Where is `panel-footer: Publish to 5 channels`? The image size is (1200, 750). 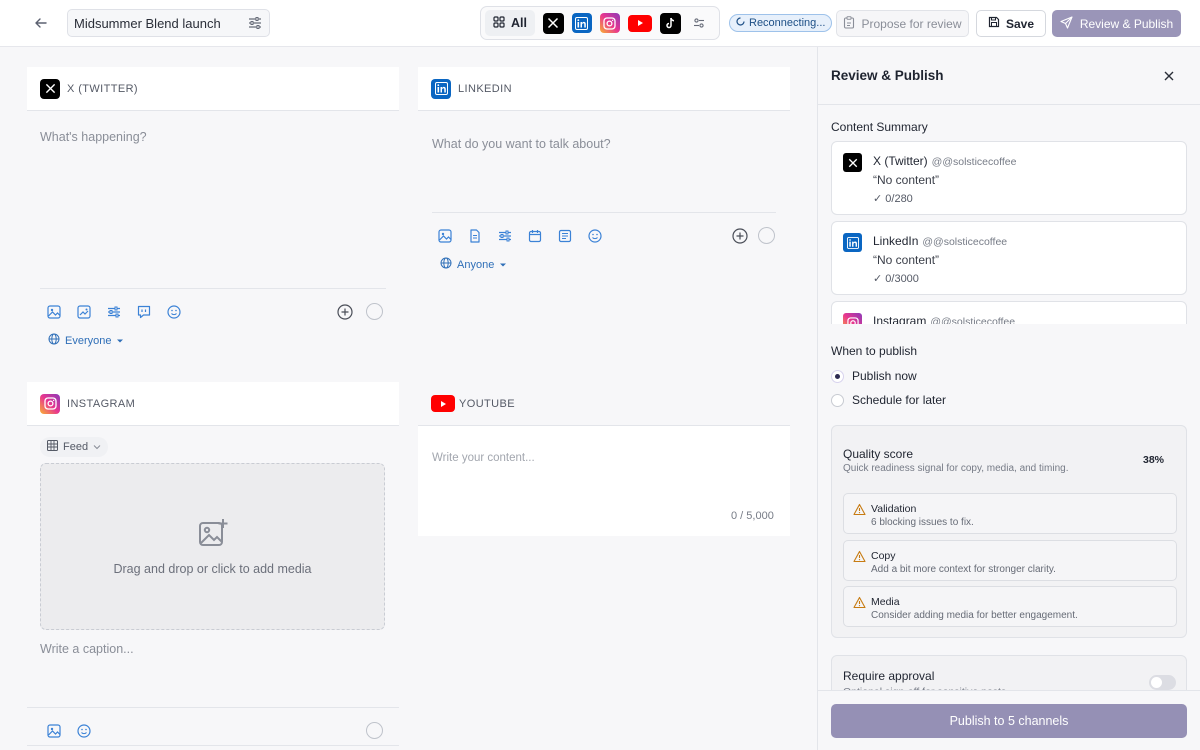
panel-footer: Publish to 5 channels is located at coordinates (1009, 720).